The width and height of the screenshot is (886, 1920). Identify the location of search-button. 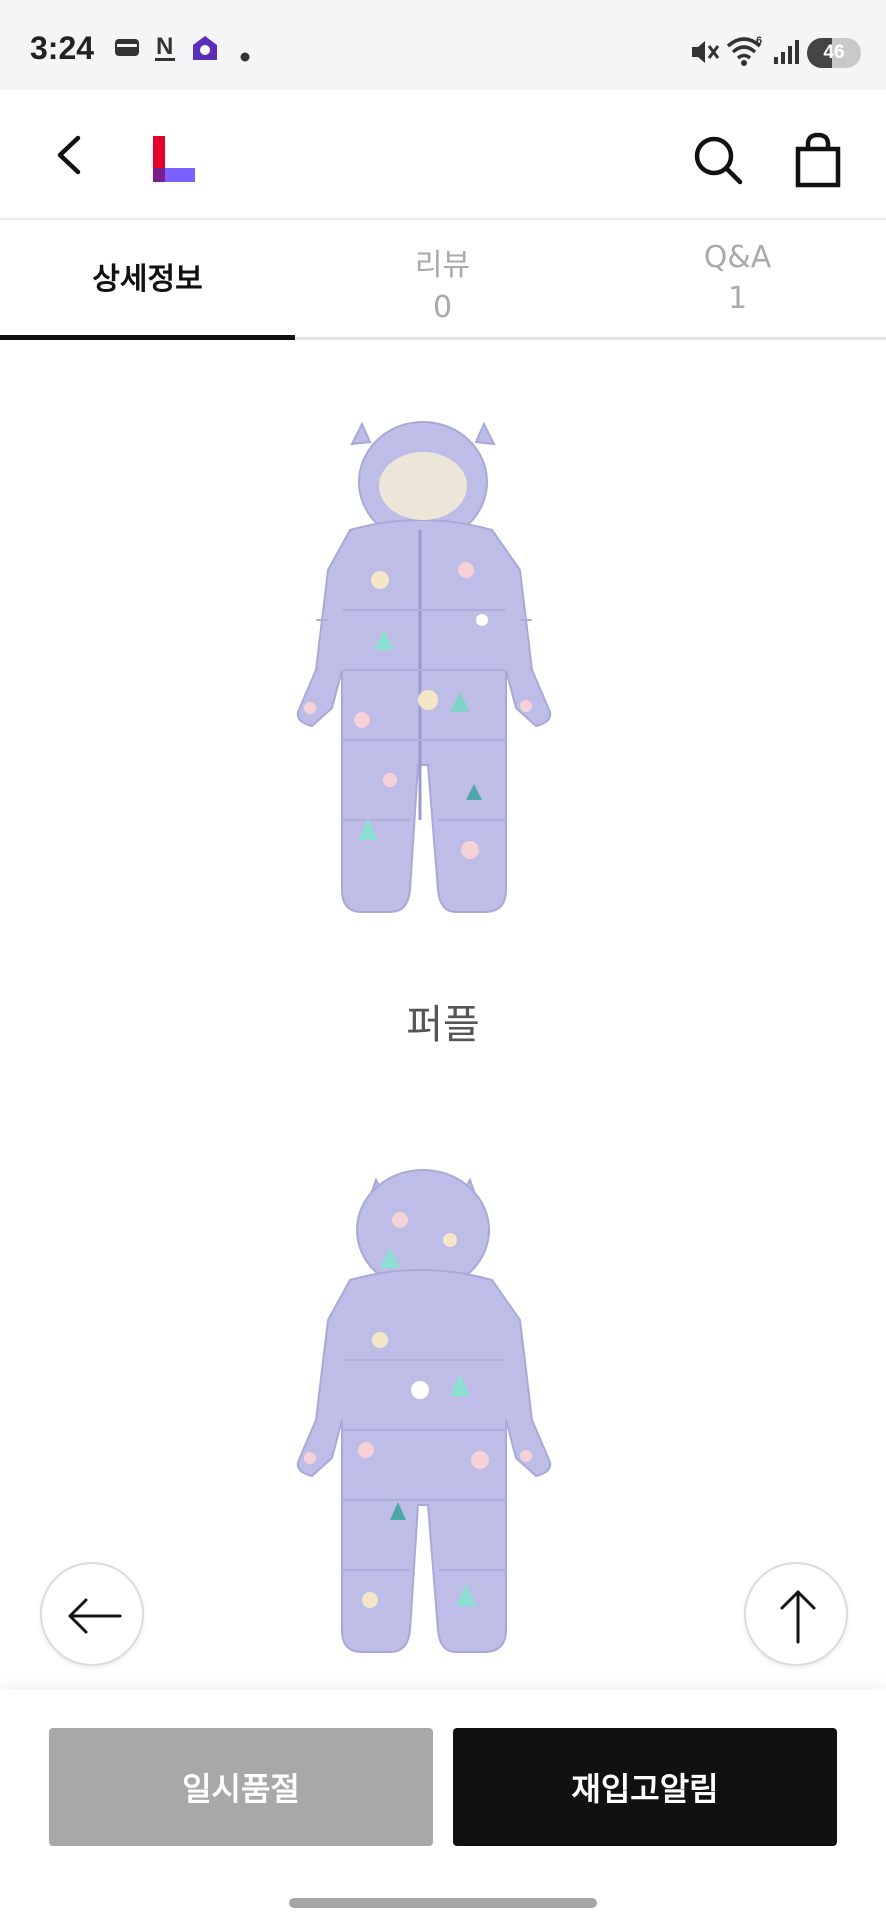
(718, 160).